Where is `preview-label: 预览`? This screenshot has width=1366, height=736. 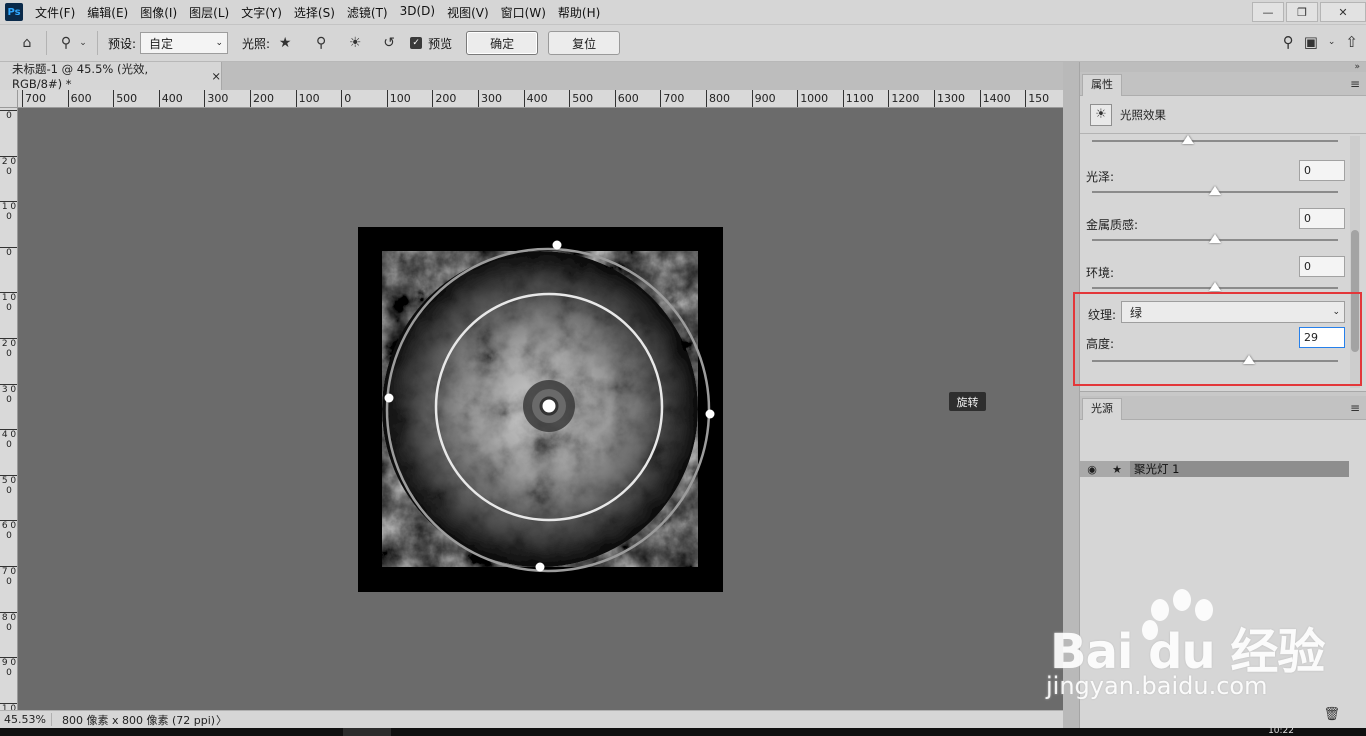 preview-label: 预览 is located at coordinates (440, 43).